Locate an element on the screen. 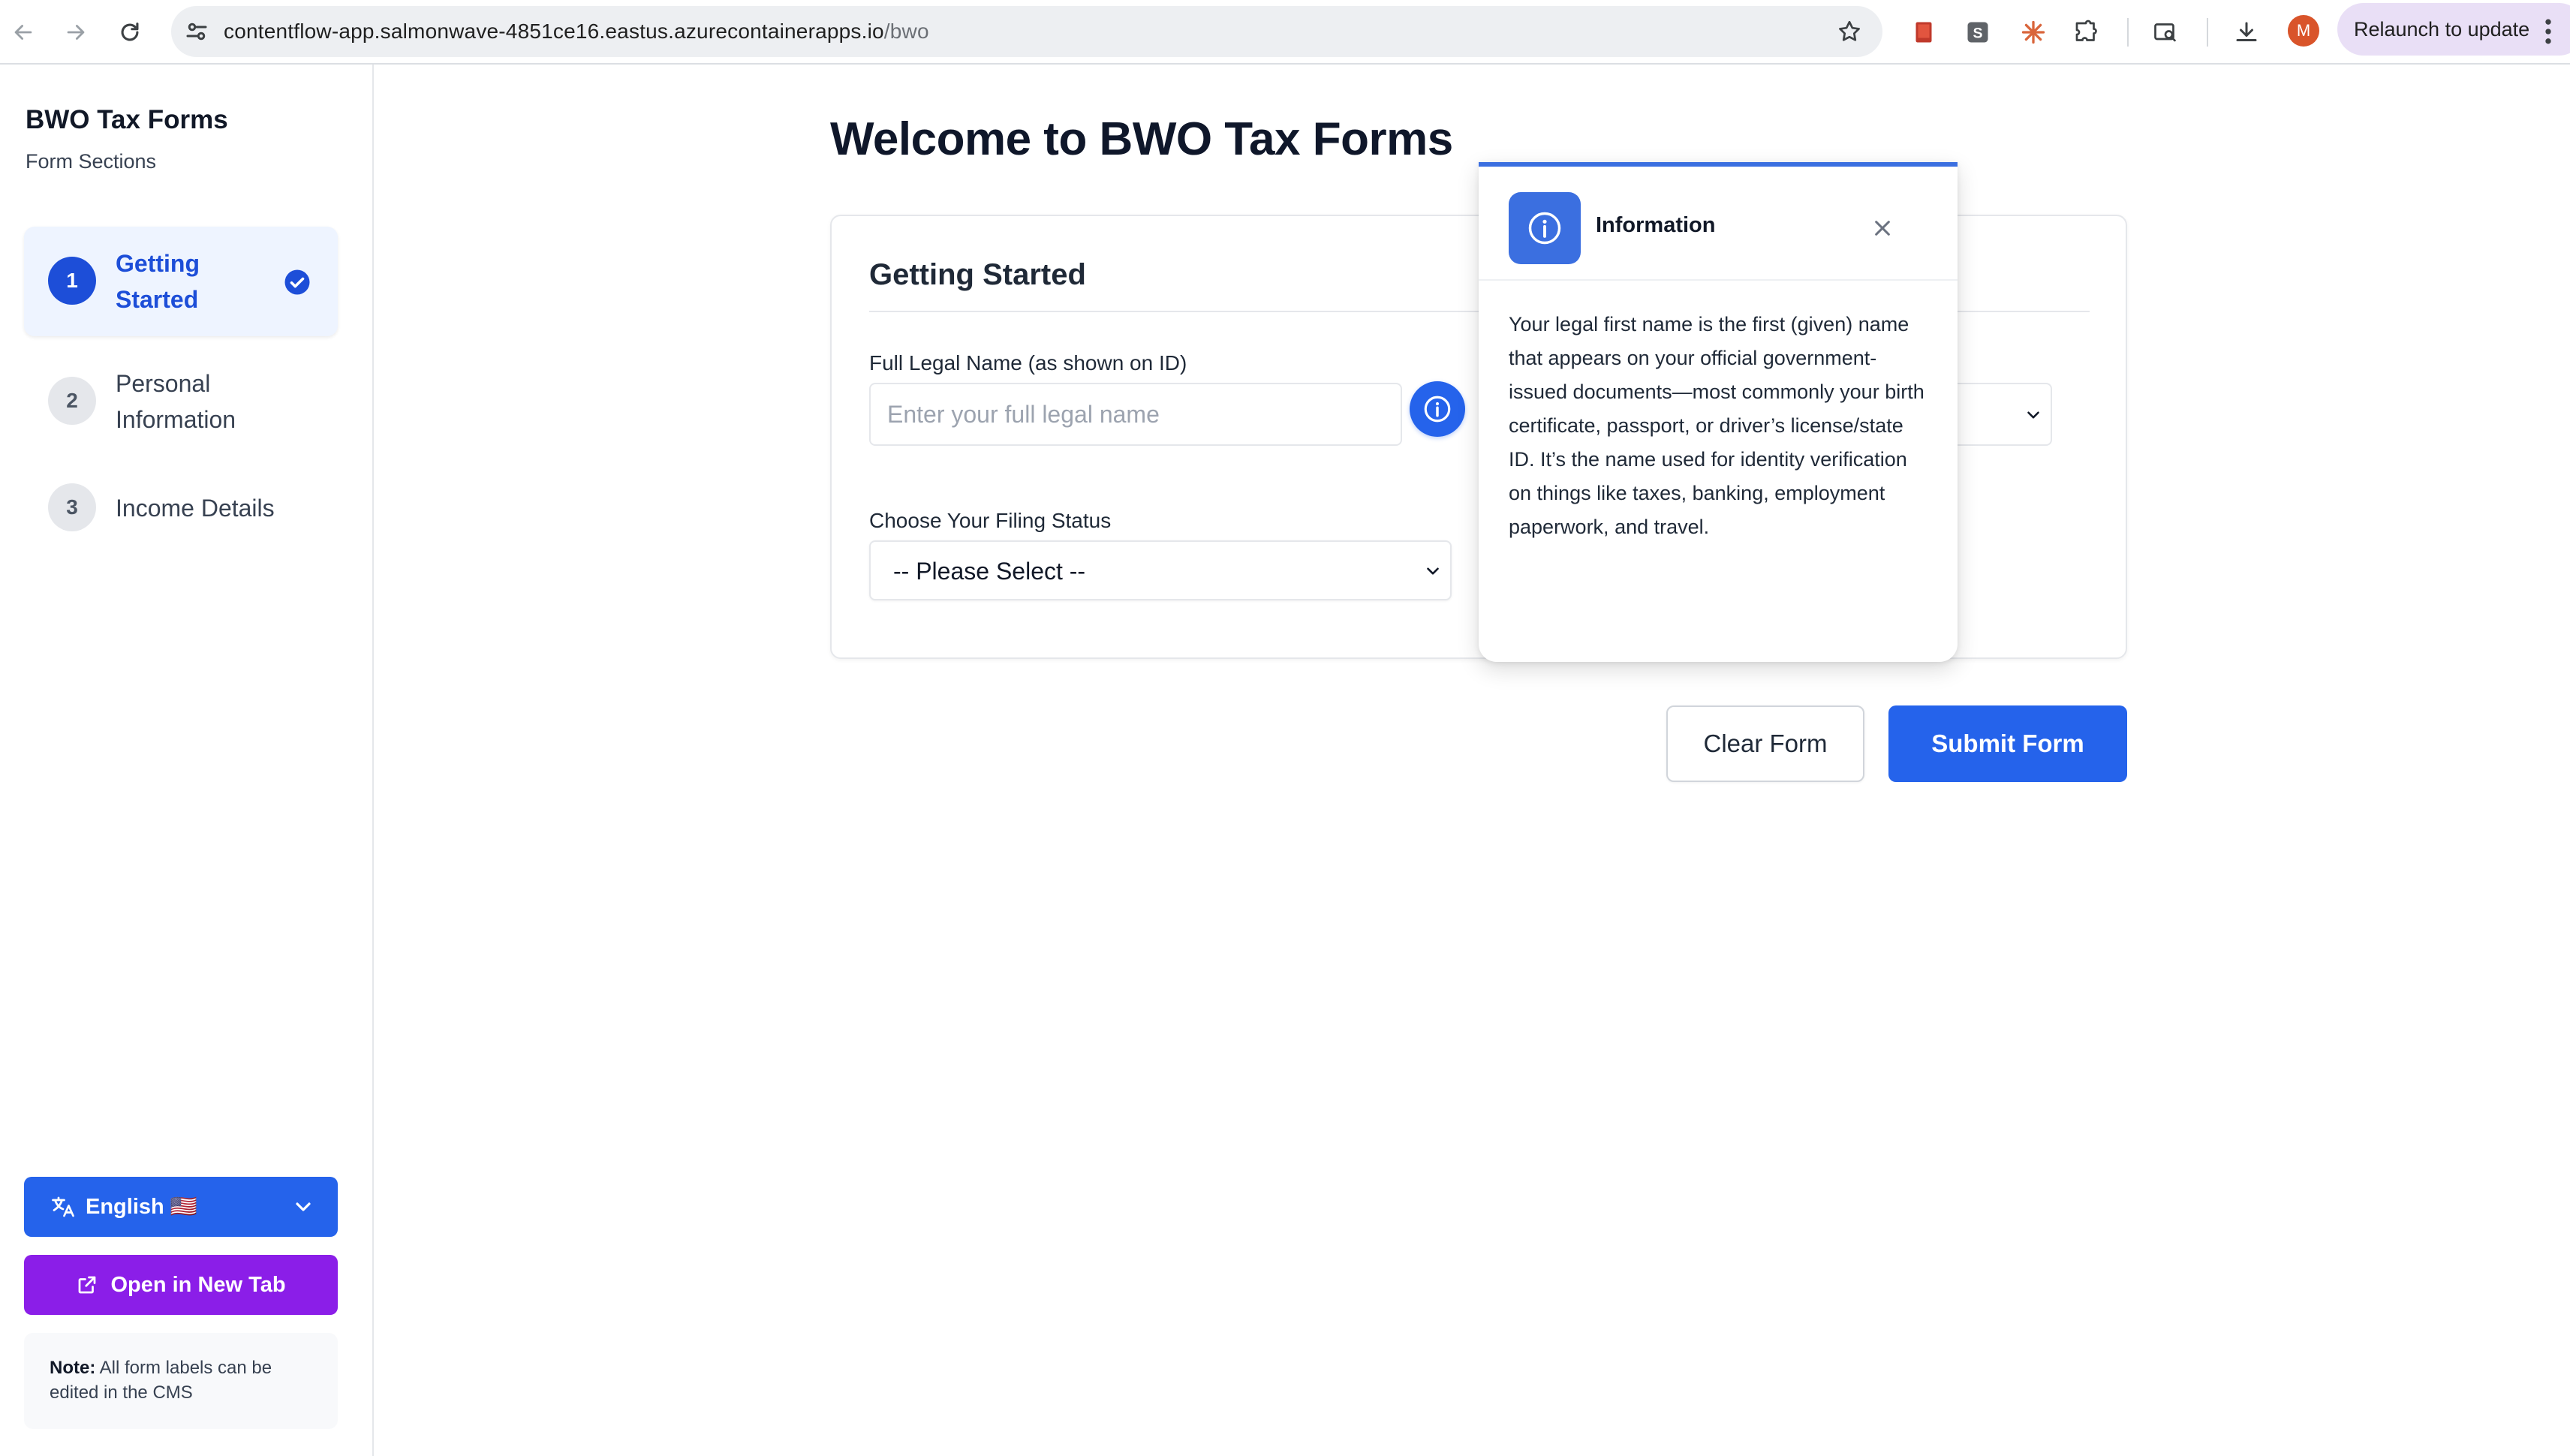  puzzle-icon is located at coordinates (2086, 30).